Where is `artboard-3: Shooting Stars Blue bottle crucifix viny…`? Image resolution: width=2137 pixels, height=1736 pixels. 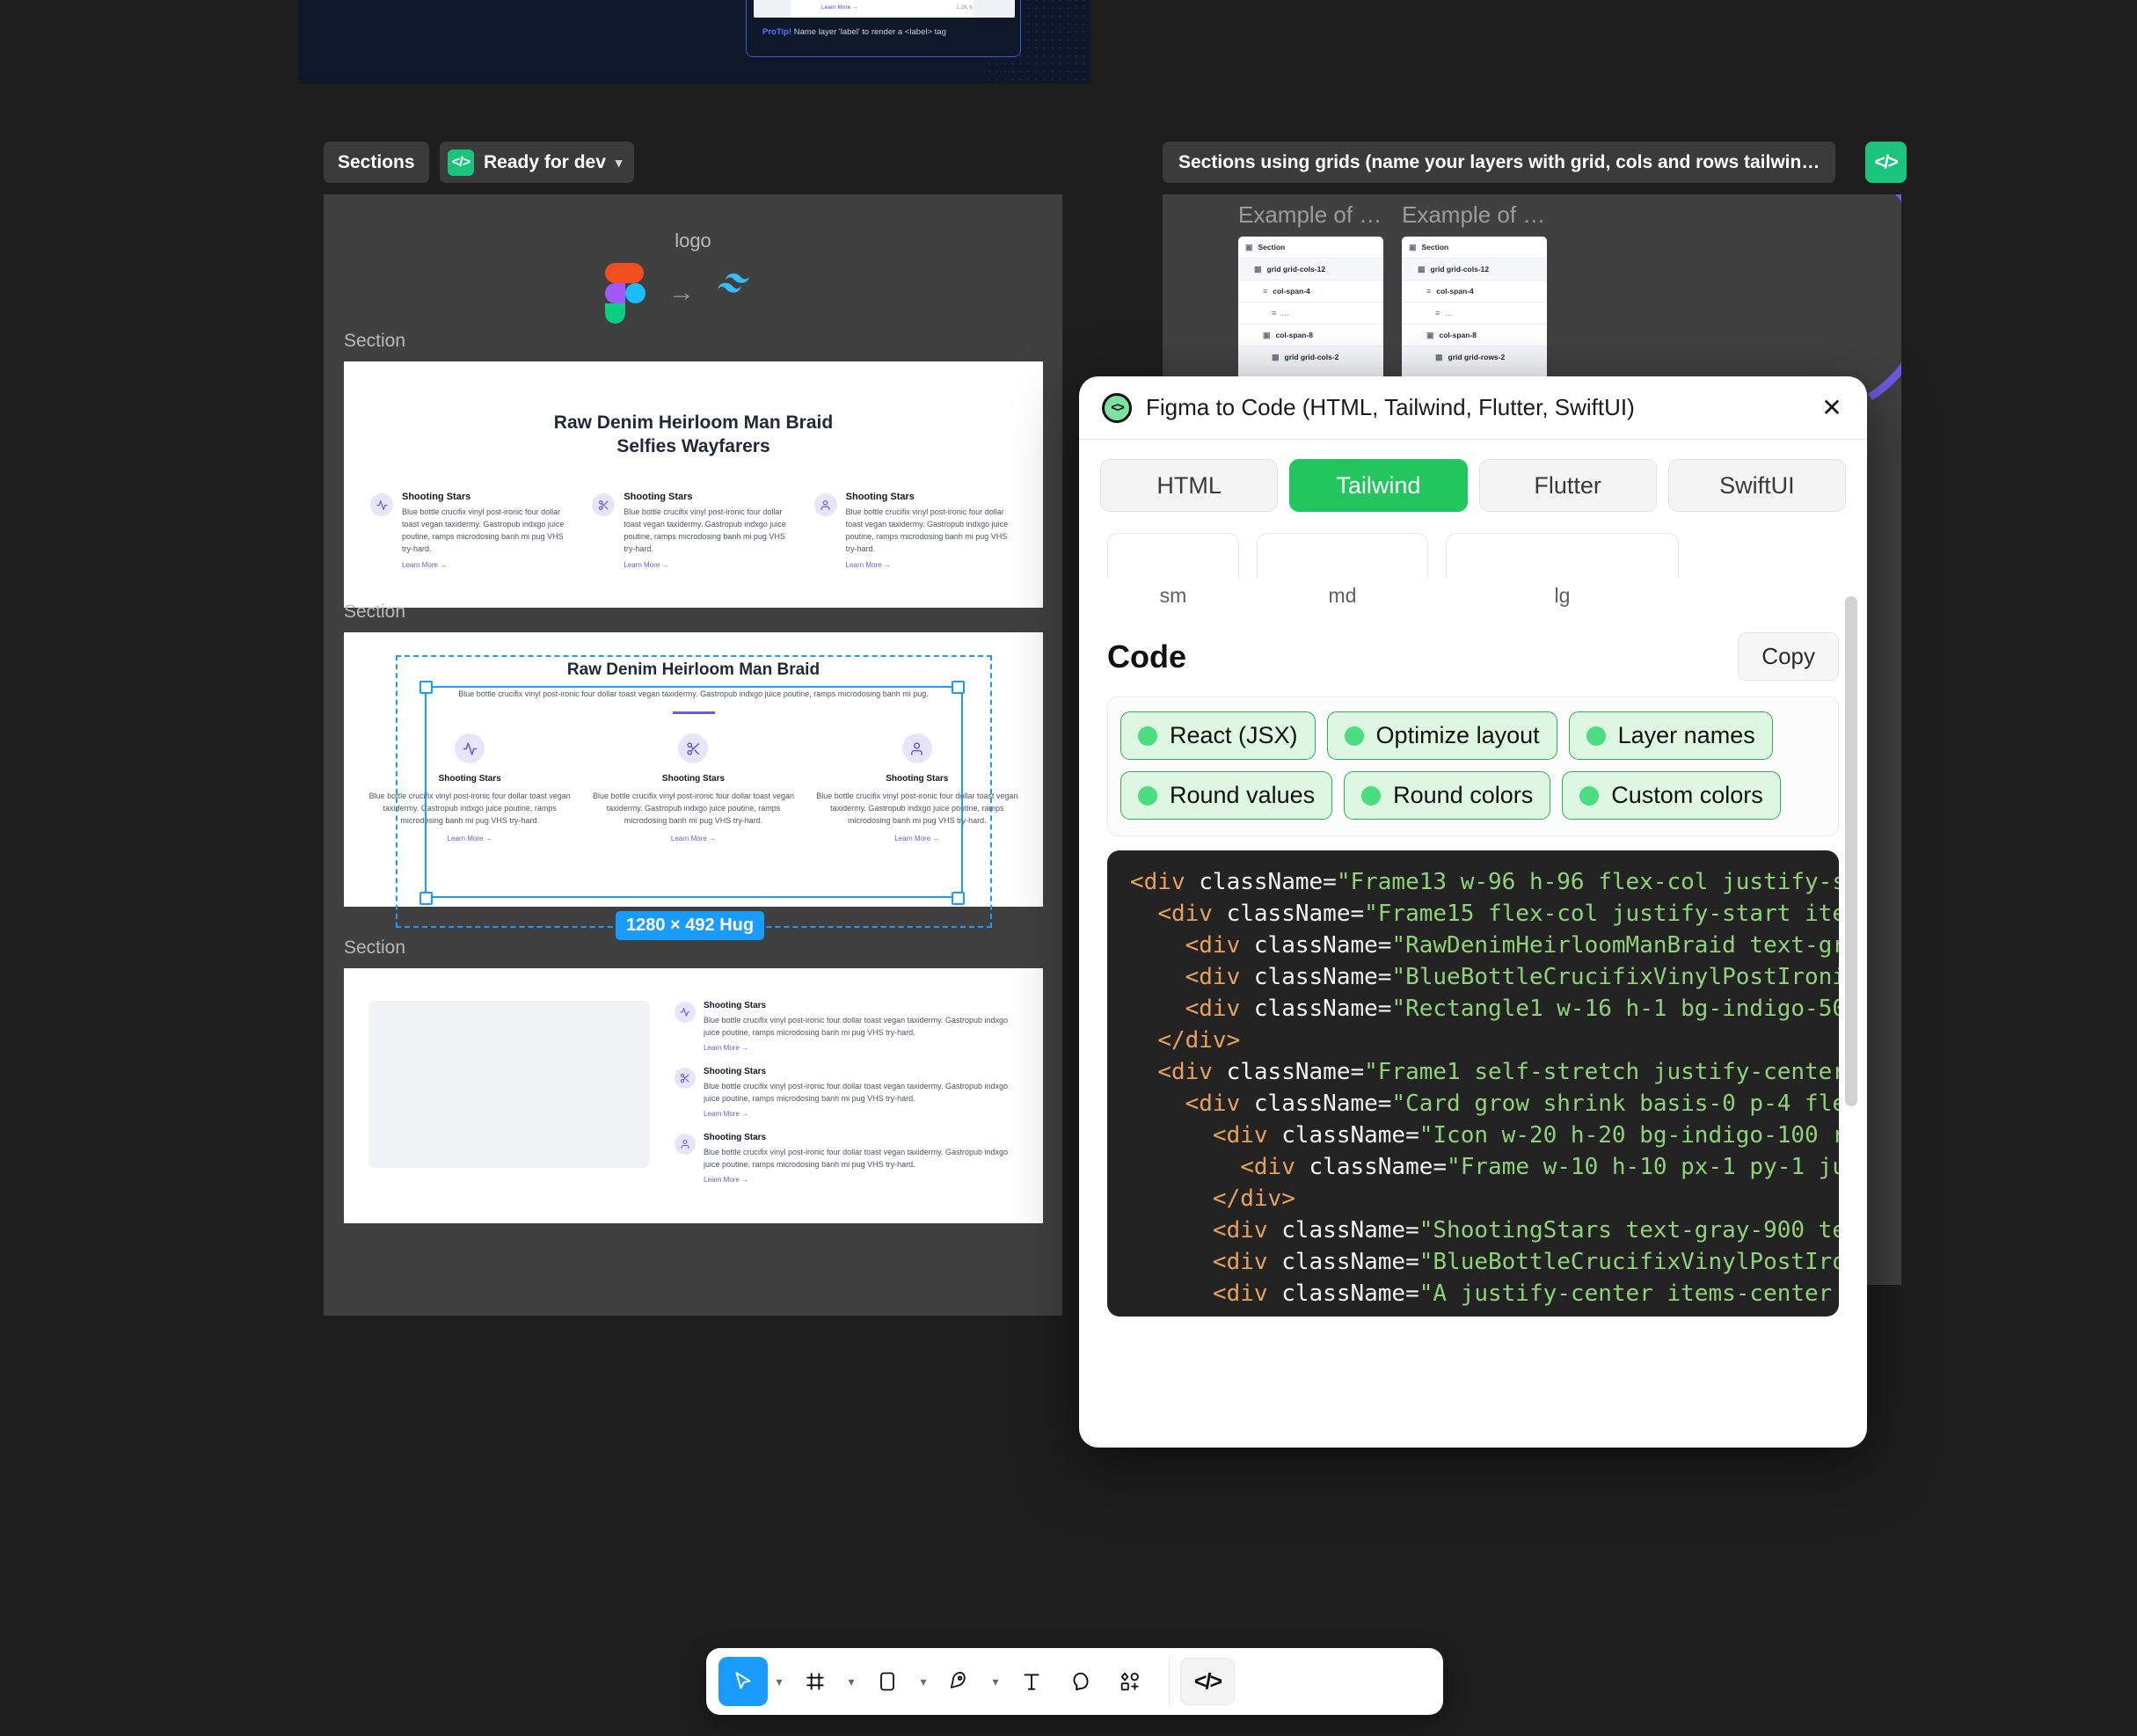
artboard-3: Shooting Stars Blue bottle crucifix viny… is located at coordinates (693, 1096).